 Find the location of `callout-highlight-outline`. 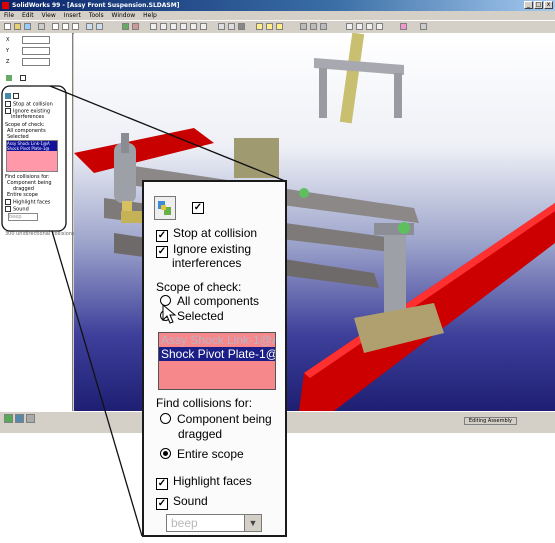

callout-highlight-outline is located at coordinates (34, 158).